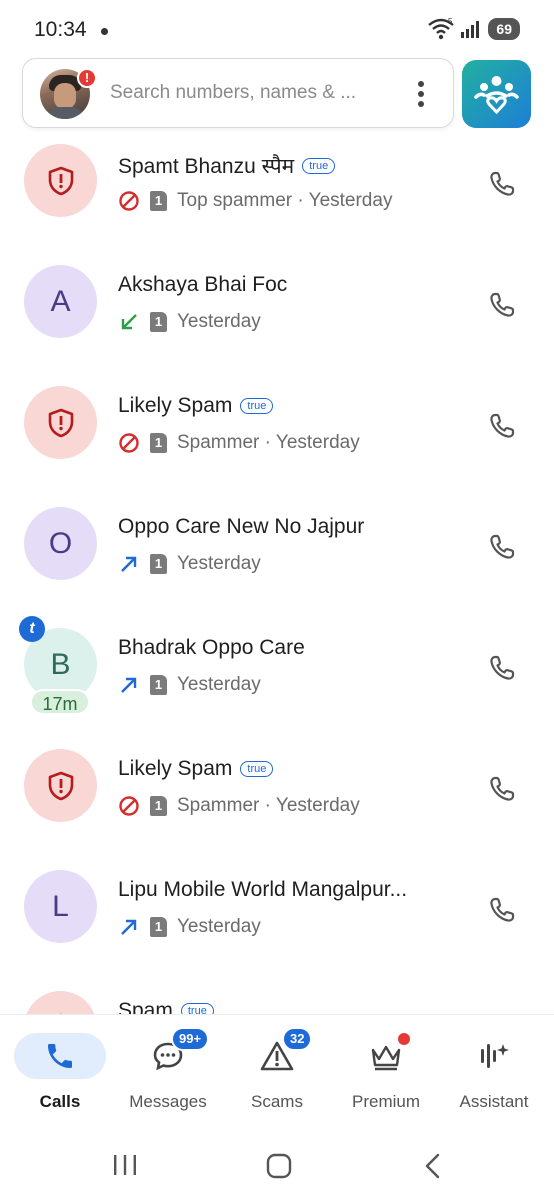 The image size is (554, 1200). What do you see at coordinates (441, 29) in the screenshot?
I see `wifi-icon: 5` at bounding box center [441, 29].